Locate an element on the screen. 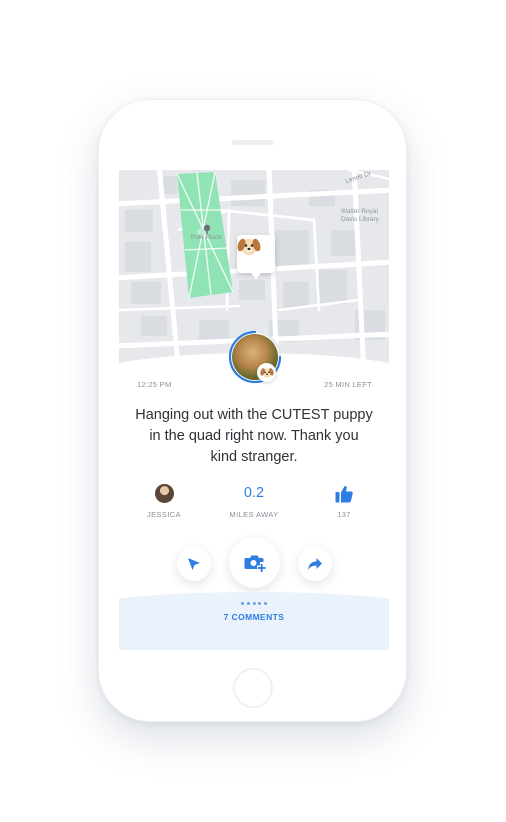 The height and width of the screenshot is (822, 506). dog-location-pin is located at coordinates (256, 257).